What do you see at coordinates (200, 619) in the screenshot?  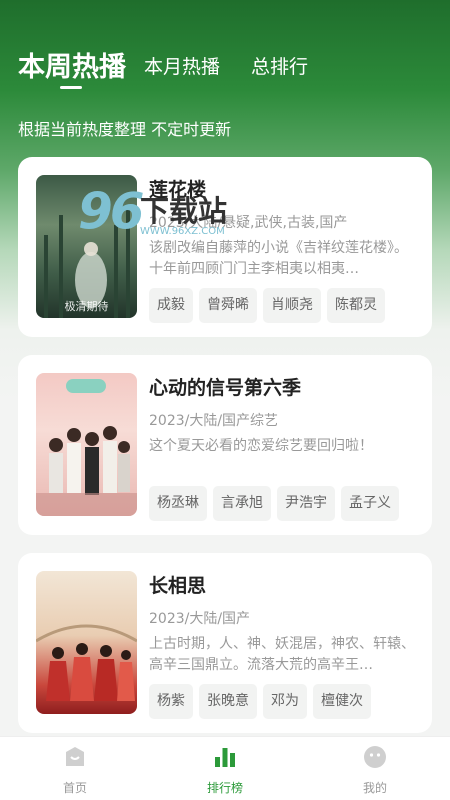 I see `show-meta: 2023/大陆/国产` at bounding box center [200, 619].